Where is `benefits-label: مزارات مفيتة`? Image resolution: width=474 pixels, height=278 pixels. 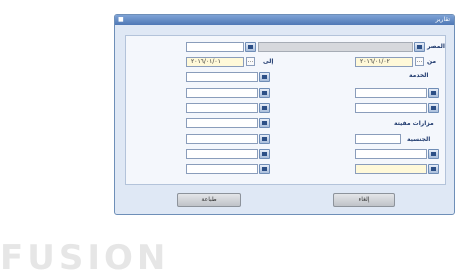 benefits-label: مزارات مفيتة is located at coordinates (414, 123).